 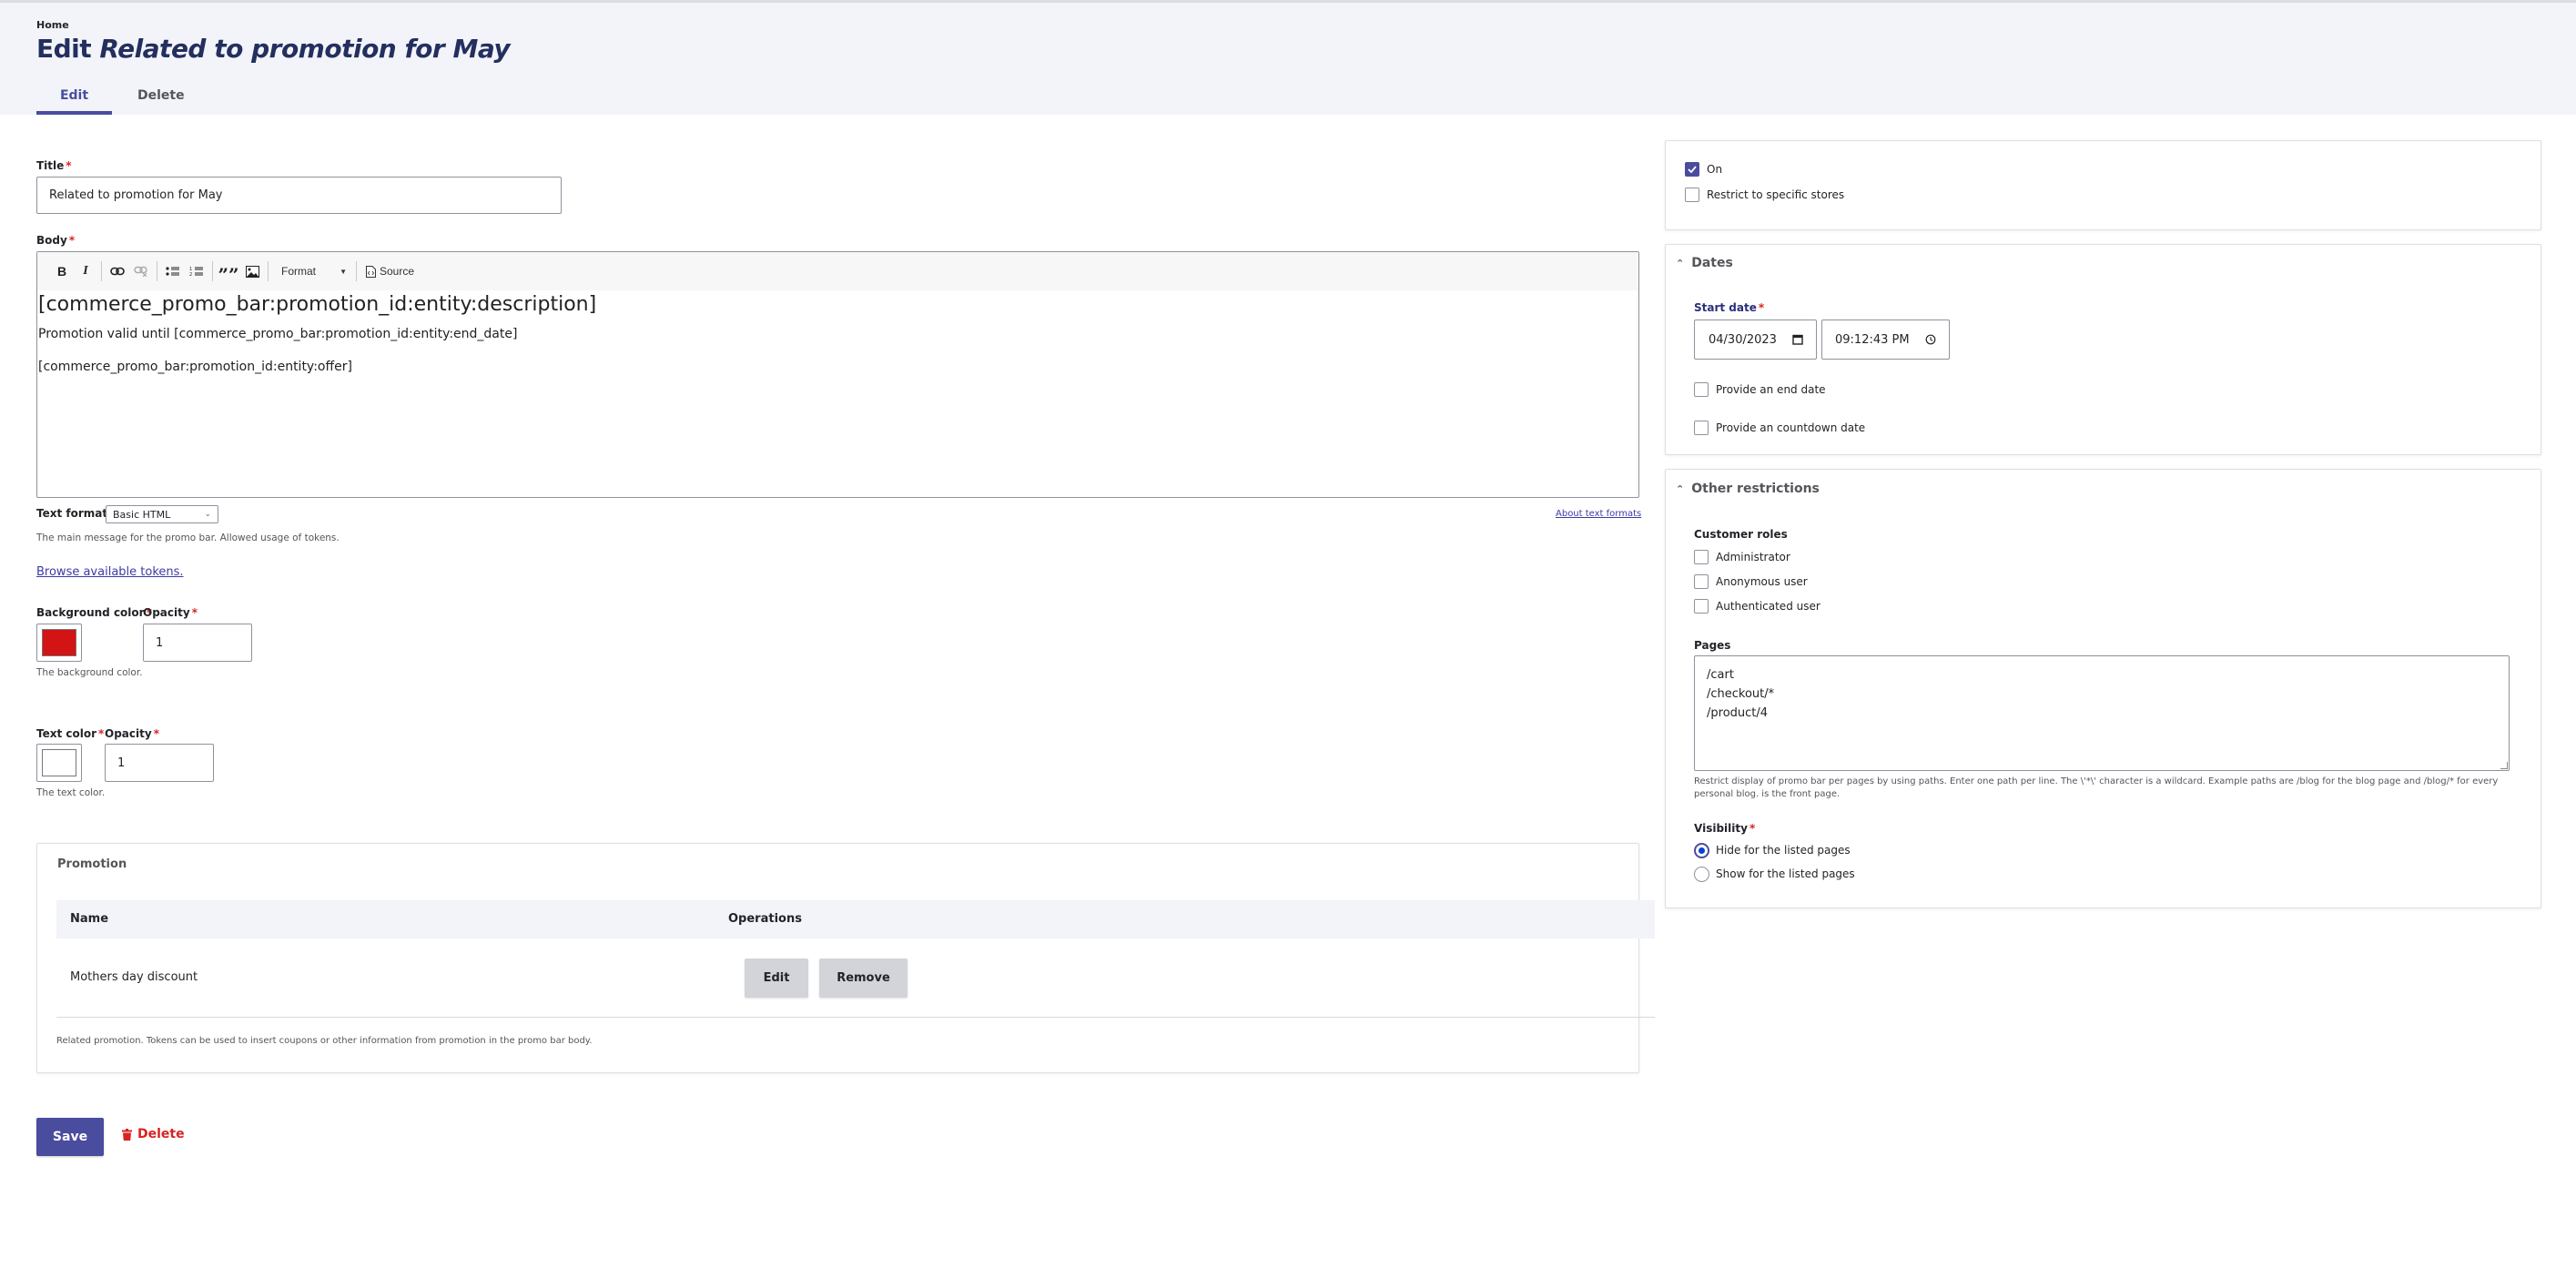 I want to click on role-authenticated-checkbox, so click(x=1701, y=607).